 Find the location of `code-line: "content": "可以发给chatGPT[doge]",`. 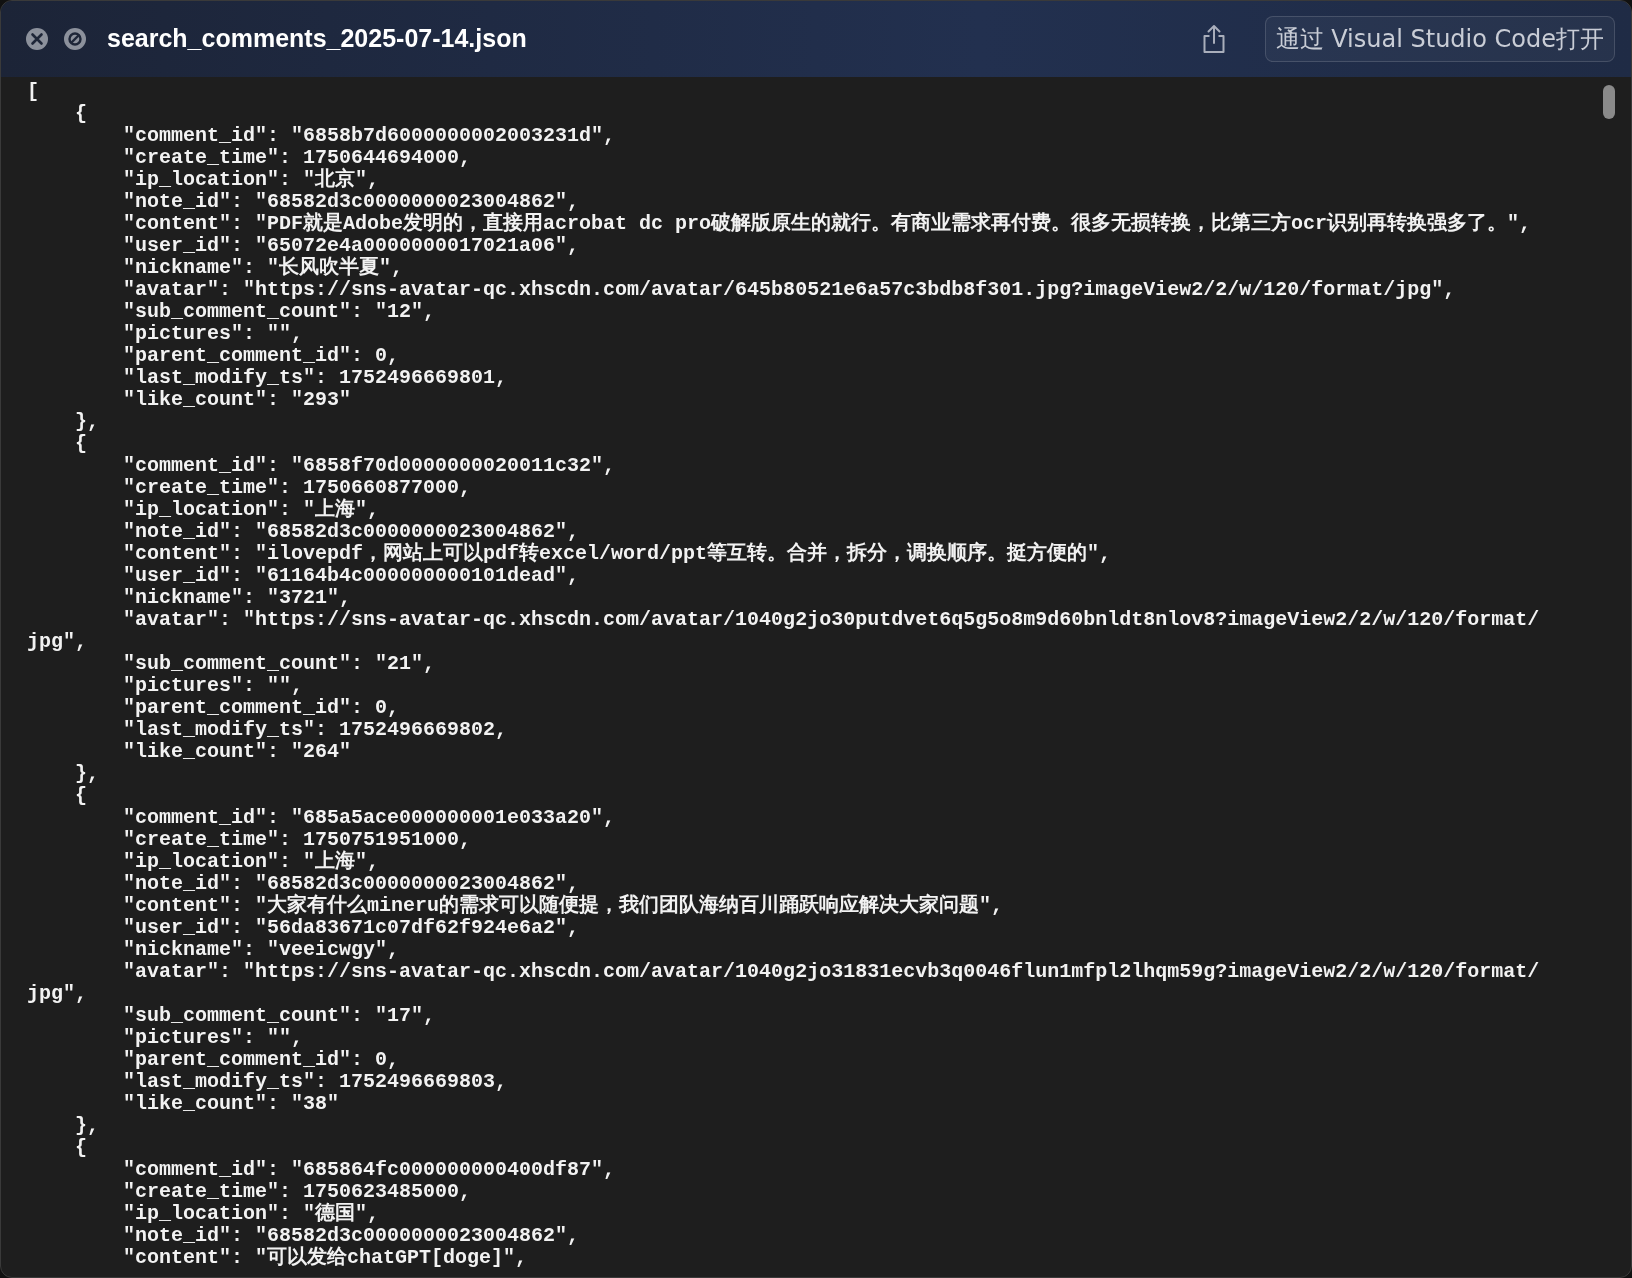

code-line: "content": "可以发给chatGPT[doge]", is located at coordinates (325, 1258).